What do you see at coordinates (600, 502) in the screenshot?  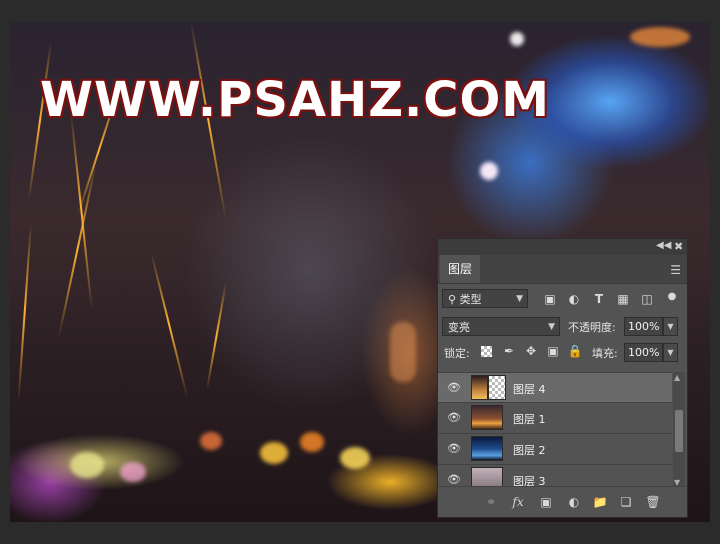 I see `new-group-icon: 📁` at bounding box center [600, 502].